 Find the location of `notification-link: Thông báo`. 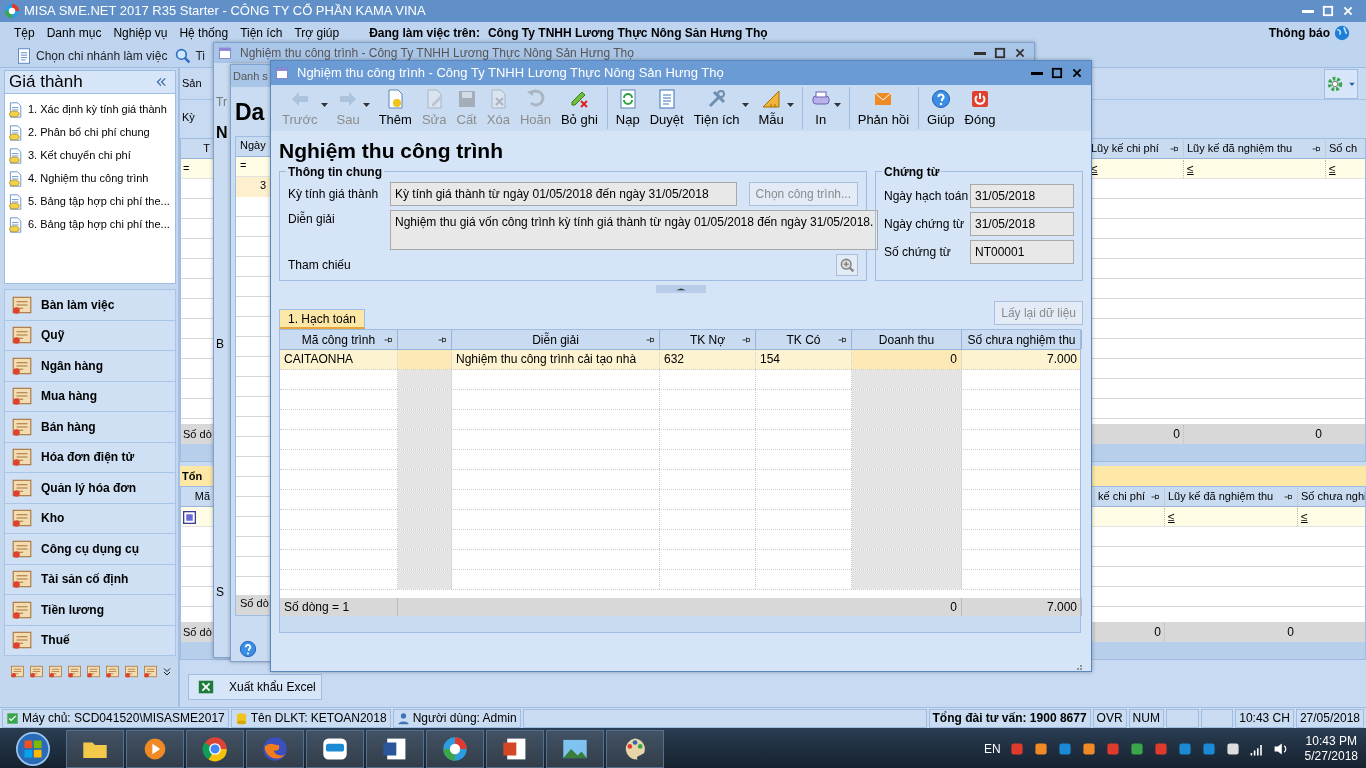

notification-link: Thông báo is located at coordinates (1299, 33).